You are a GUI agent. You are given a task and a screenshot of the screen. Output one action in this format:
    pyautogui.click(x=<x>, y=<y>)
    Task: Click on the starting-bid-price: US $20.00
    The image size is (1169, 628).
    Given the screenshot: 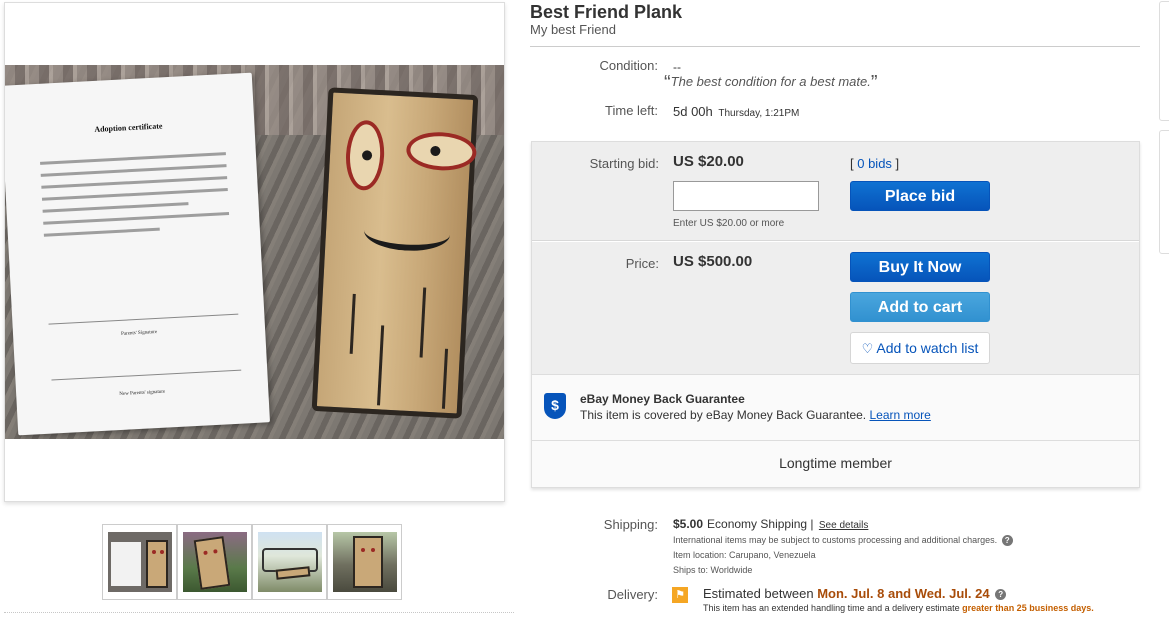 What is the action you would take?
    pyautogui.click(x=708, y=161)
    